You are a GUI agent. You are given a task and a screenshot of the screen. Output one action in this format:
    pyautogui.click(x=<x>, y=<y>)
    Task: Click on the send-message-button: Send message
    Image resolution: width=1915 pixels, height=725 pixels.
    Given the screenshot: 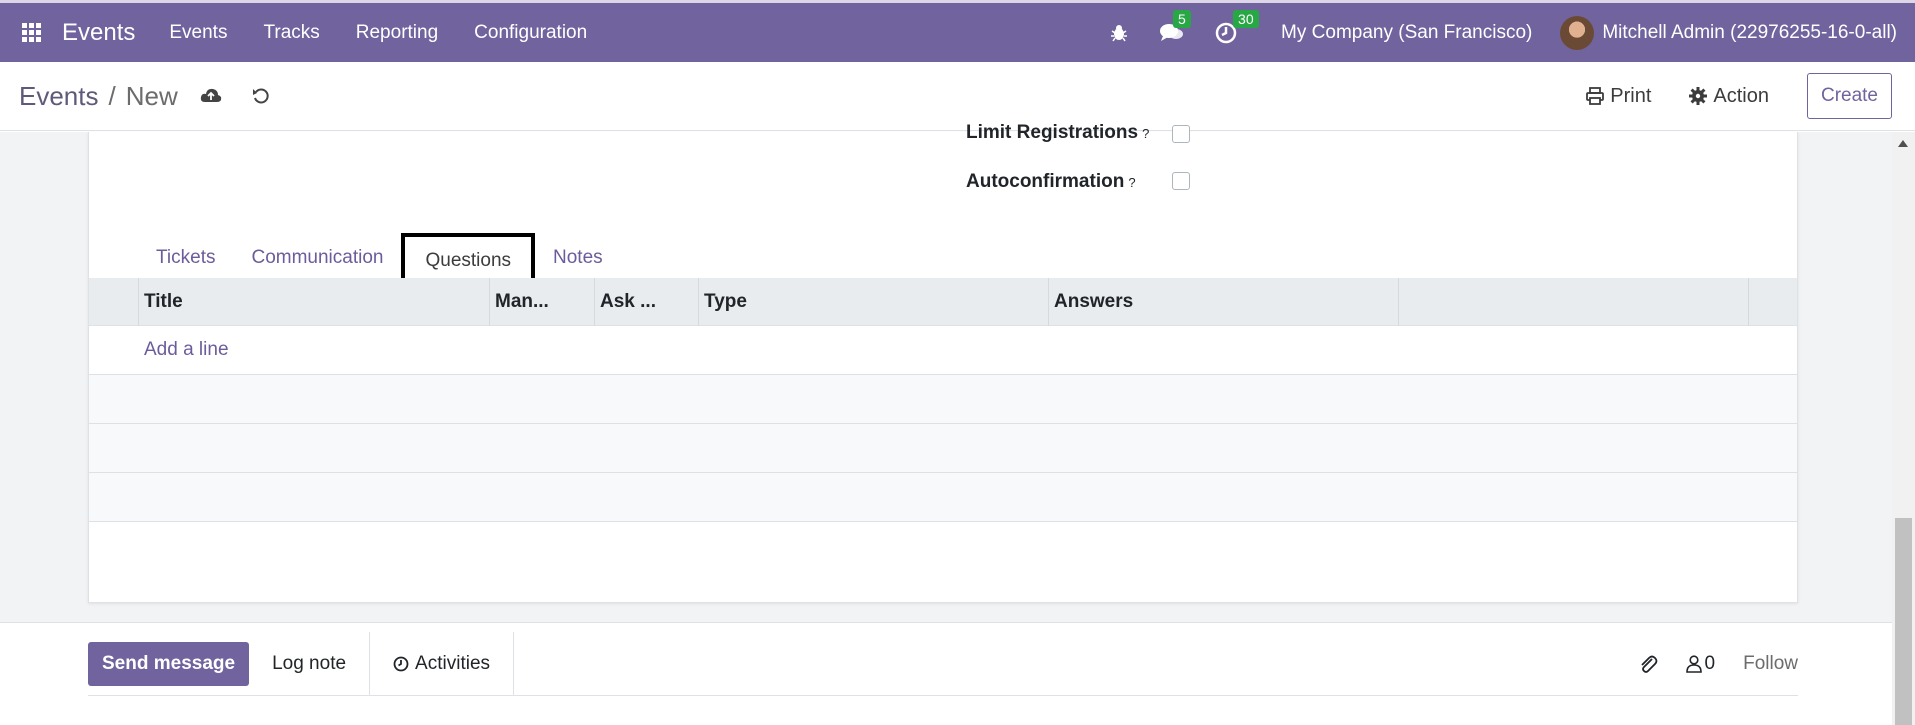 What is the action you would take?
    pyautogui.click(x=169, y=663)
    